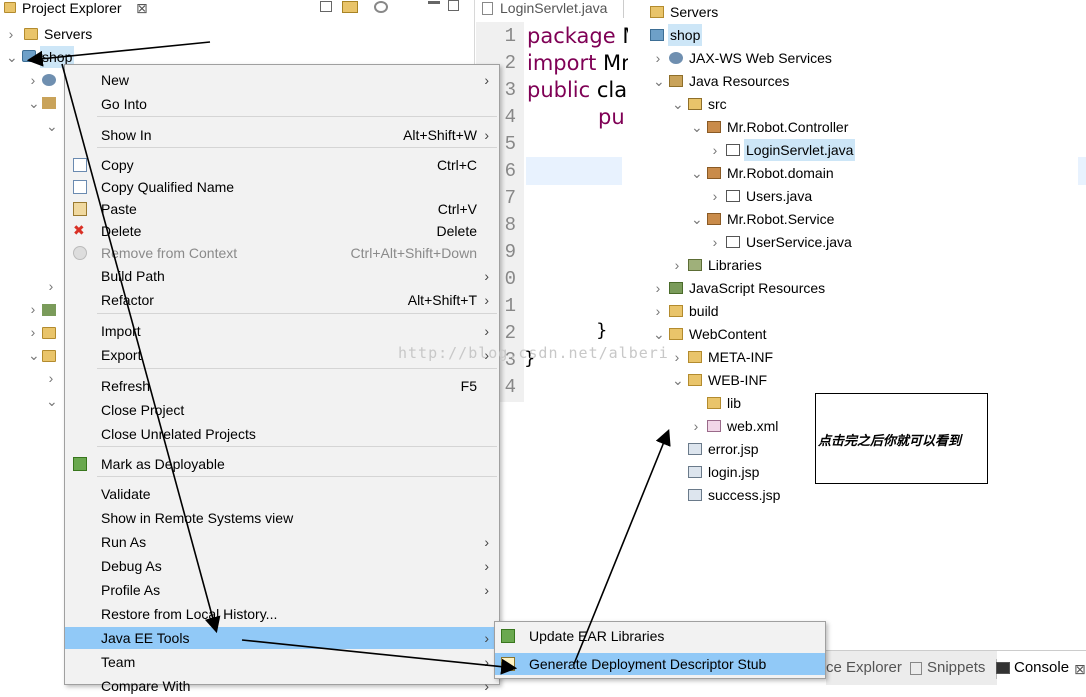 The width and height of the screenshot is (1086, 697). Describe the element at coordinates (704, 311) in the screenshot. I see `tree-label: build` at that location.